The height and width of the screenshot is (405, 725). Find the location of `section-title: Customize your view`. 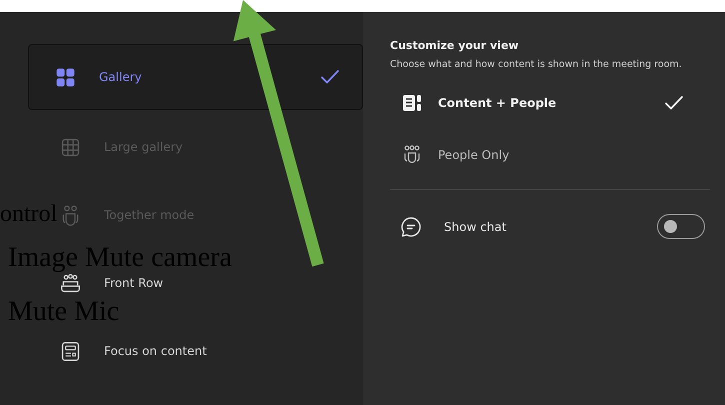

section-title: Customize your view is located at coordinates (455, 46).